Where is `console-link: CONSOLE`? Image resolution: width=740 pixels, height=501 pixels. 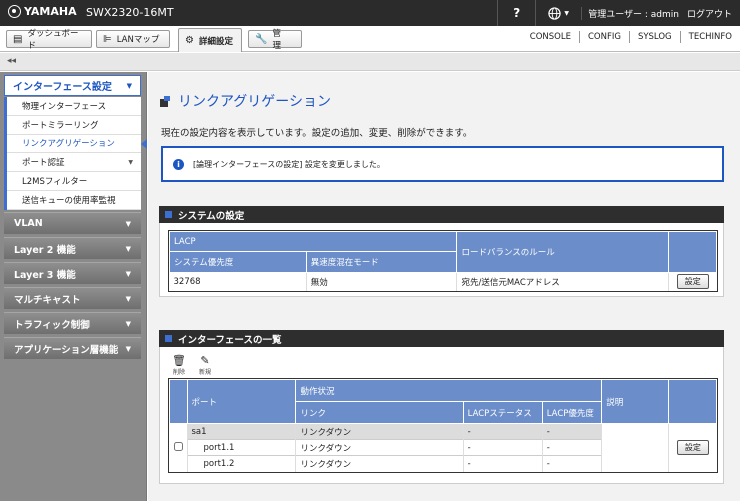
console-link: CONSOLE is located at coordinates (550, 37).